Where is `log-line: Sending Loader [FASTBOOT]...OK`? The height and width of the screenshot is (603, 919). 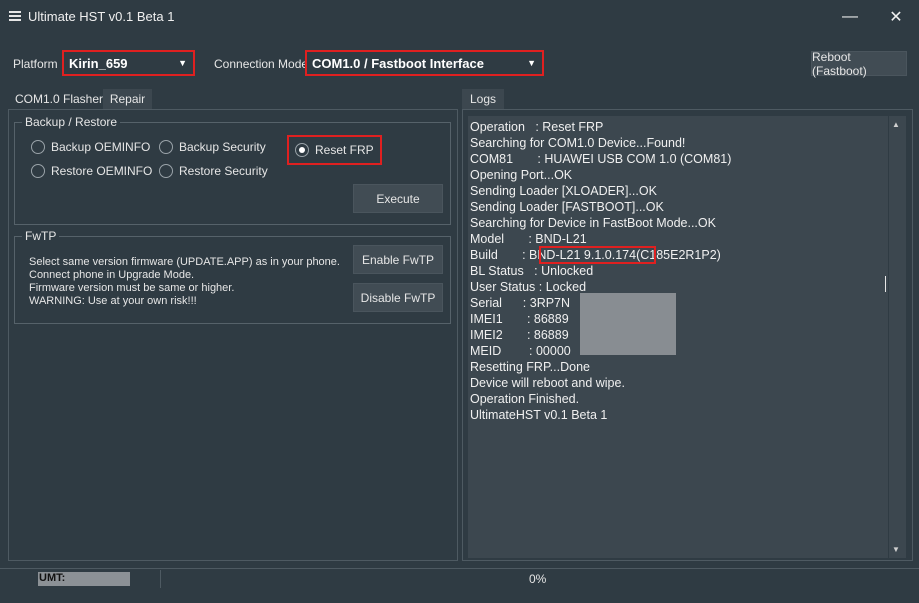 log-line: Sending Loader [FASTBOOT]...OK is located at coordinates (567, 207).